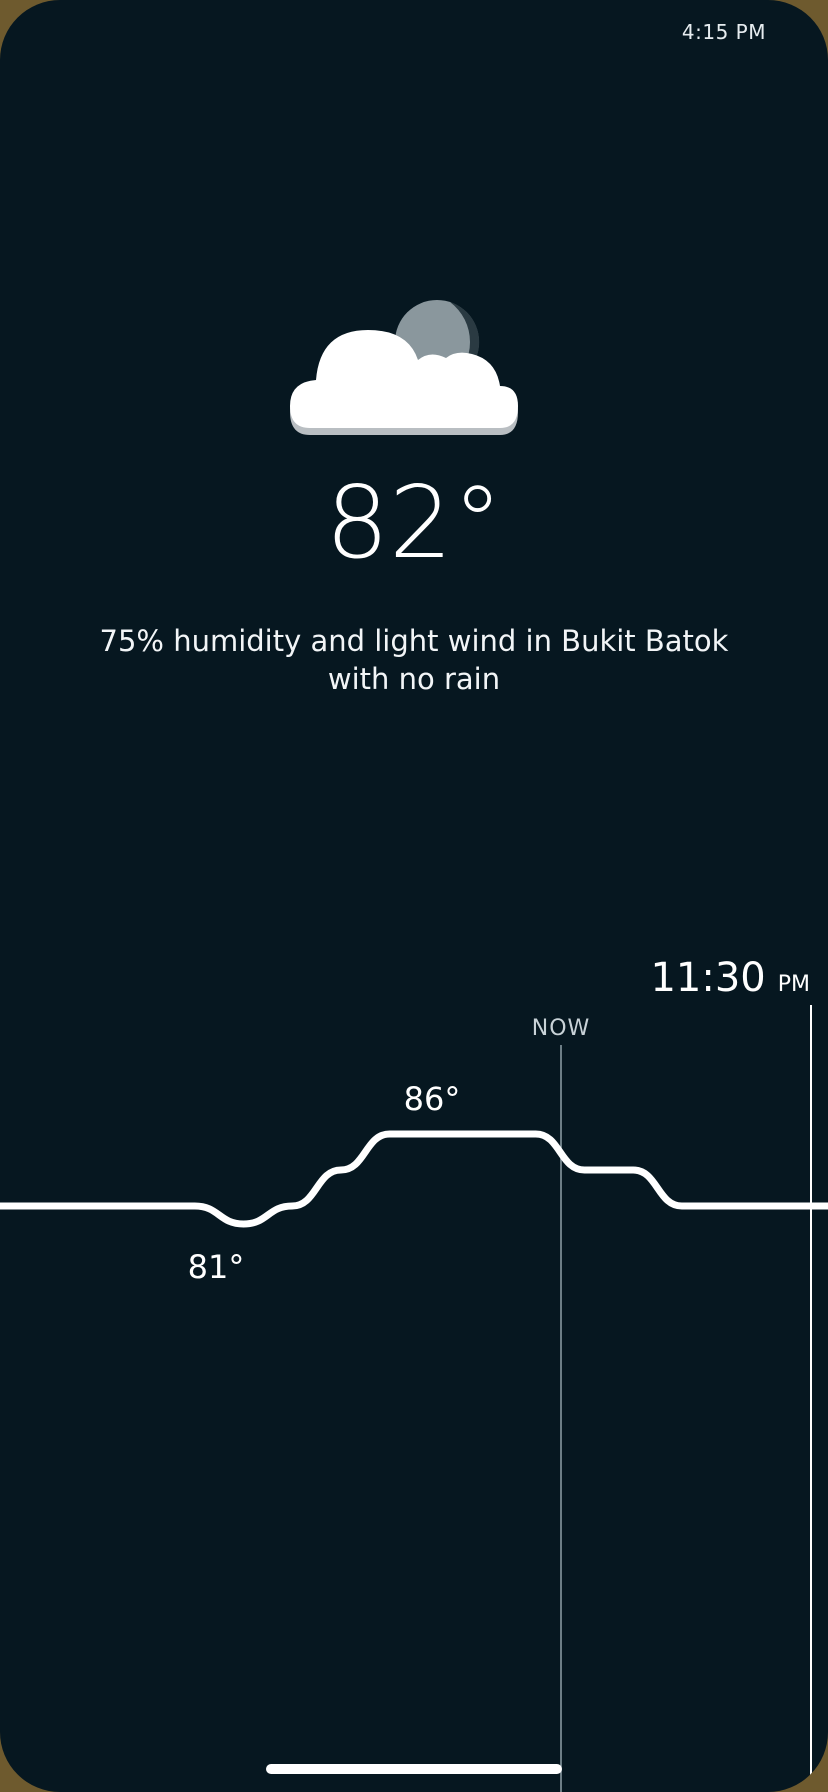 The width and height of the screenshot is (828, 1792). Describe the element at coordinates (216, 1267) in the screenshot. I see `low-temperature-label: 81°` at that location.